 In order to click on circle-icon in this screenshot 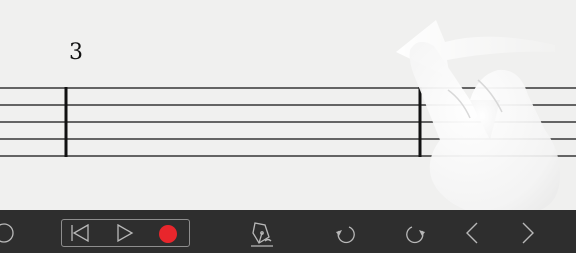, I will do `click(8, 233)`.